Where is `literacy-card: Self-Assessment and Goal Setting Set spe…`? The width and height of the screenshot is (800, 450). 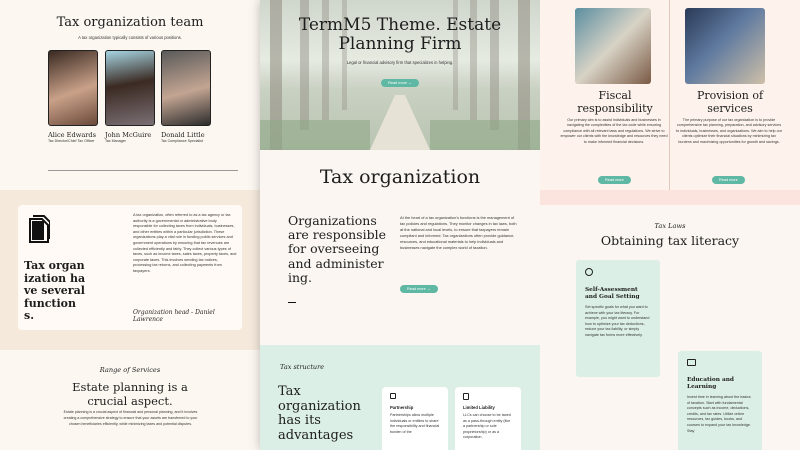 literacy-card: Self-Assessment and Goal Setting Set spe… is located at coordinates (618, 318).